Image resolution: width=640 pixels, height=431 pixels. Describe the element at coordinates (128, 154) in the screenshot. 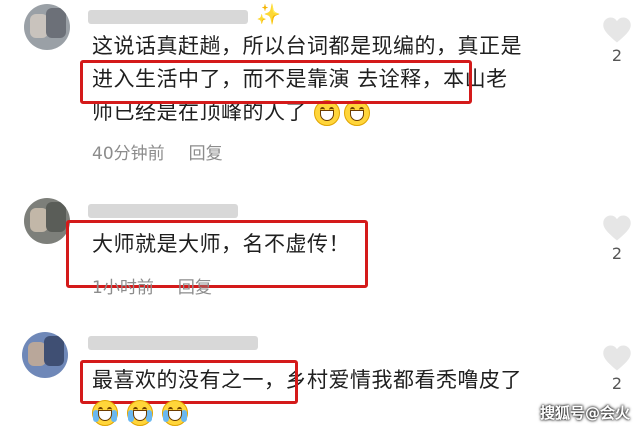

I see `timestamp: 40分钟前` at that location.